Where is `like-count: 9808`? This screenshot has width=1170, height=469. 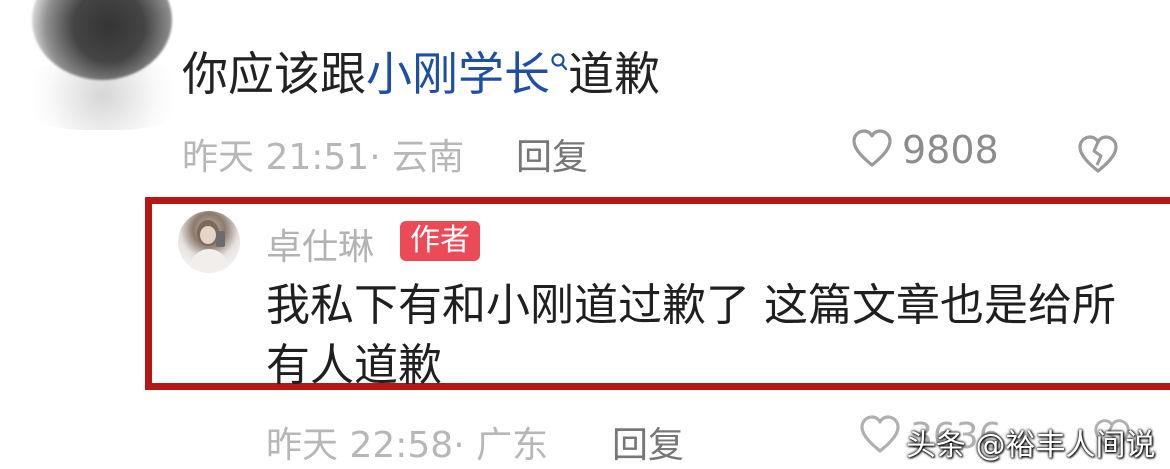
like-count: 9808 is located at coordinates (950, 150).